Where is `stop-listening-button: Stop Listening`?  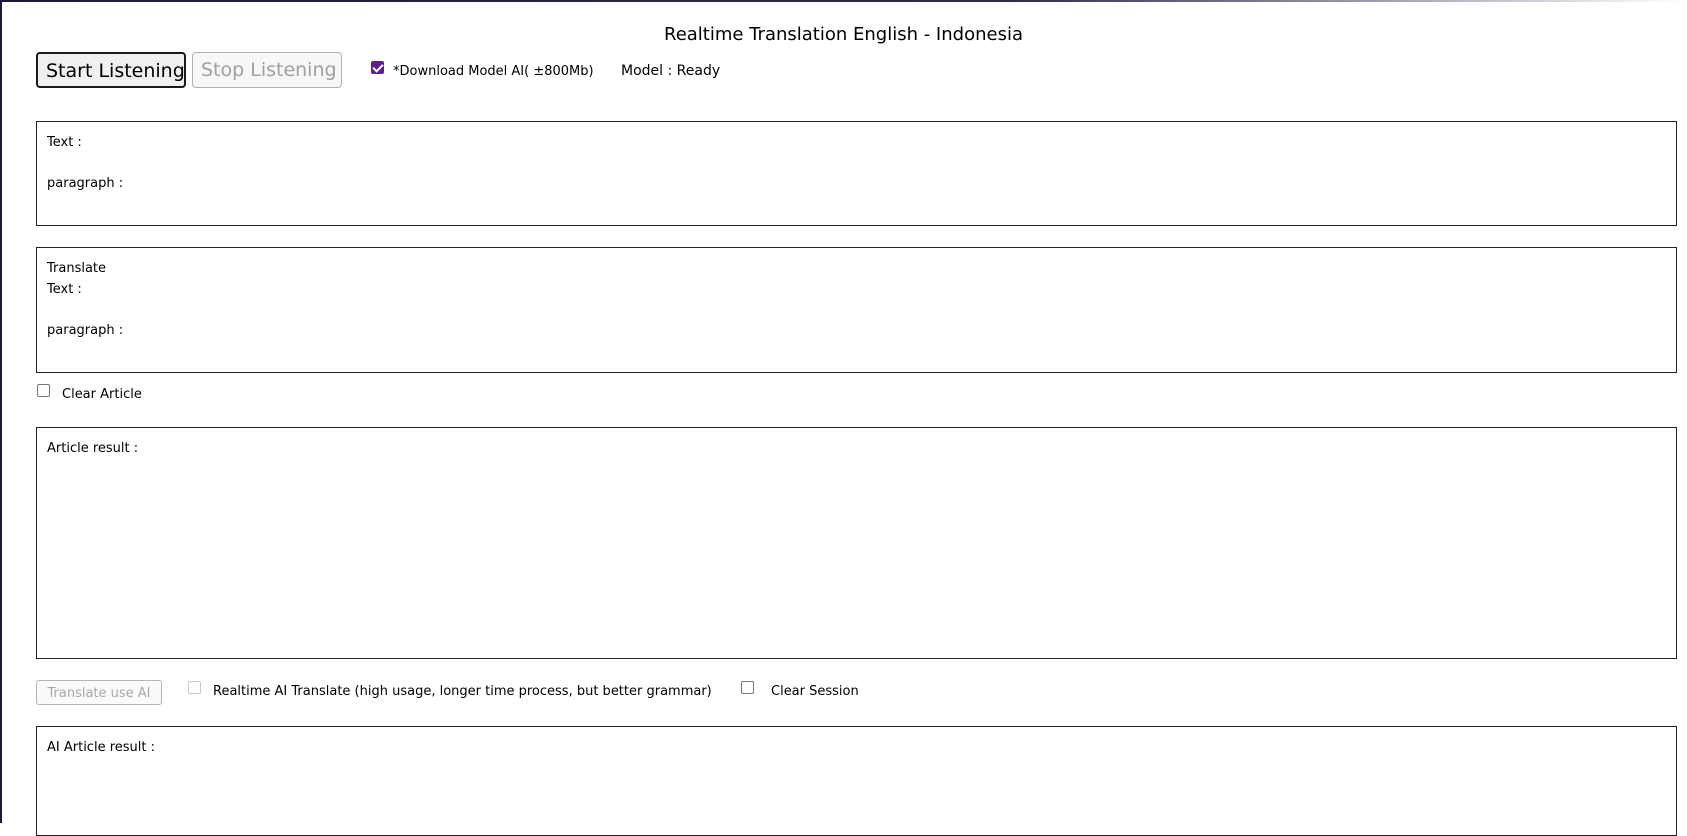
stop-listening-button: Stop Listening is located at coordinates (267, 70).